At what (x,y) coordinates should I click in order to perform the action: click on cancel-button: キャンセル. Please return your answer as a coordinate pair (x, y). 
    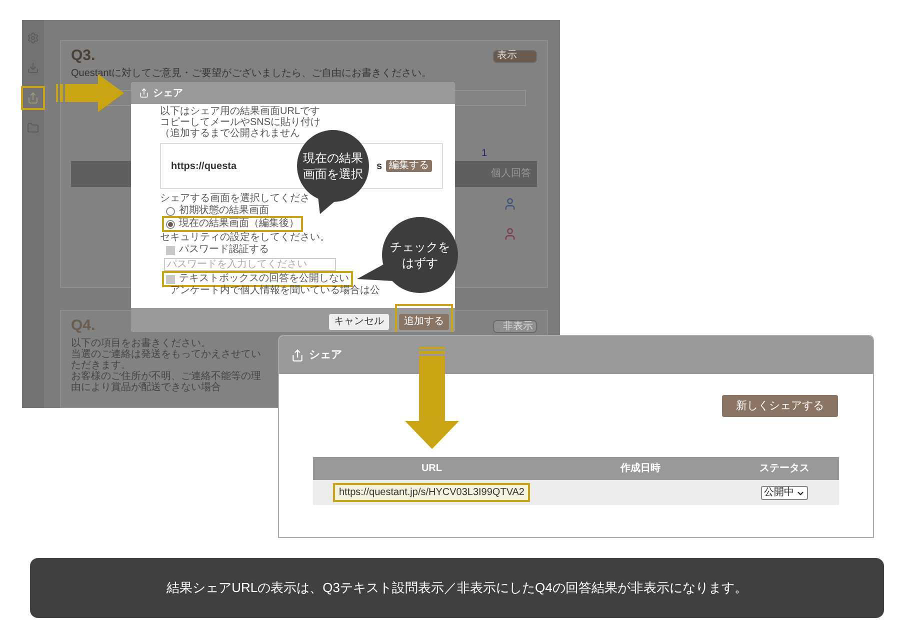
    Looking at the image, I should click on (359, 322).